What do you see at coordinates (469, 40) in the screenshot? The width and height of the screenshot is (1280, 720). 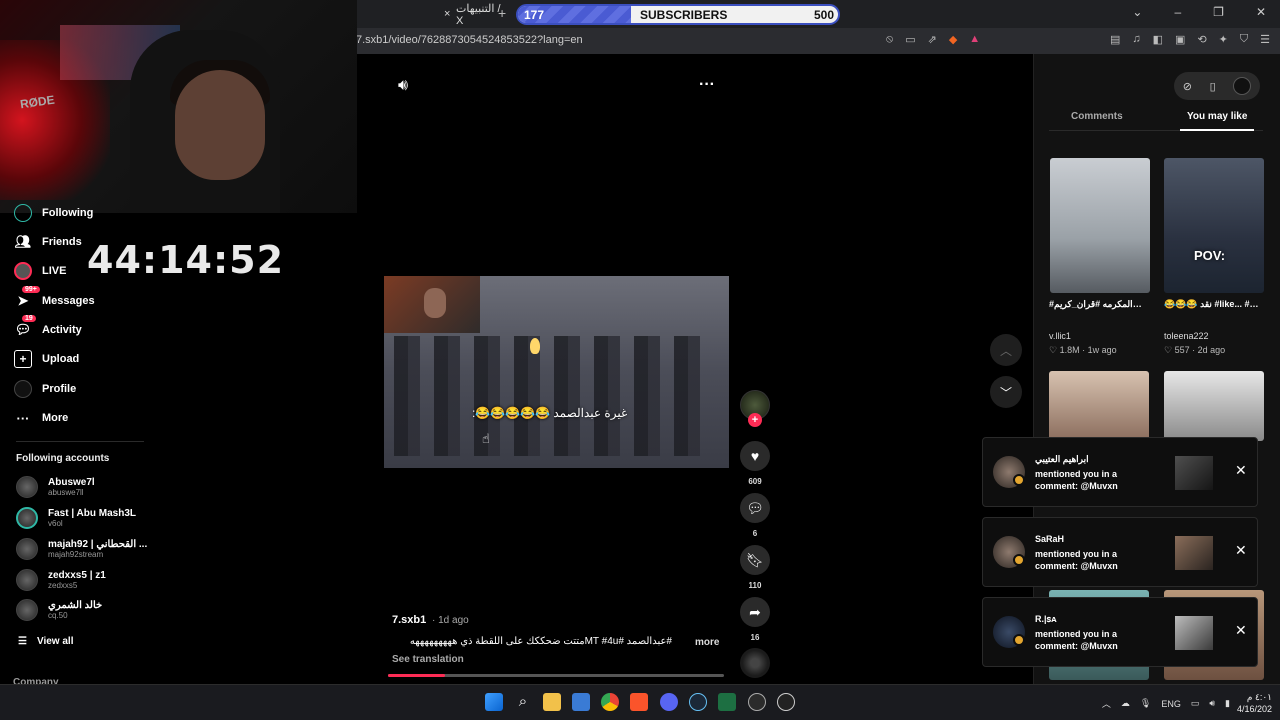 I see `url-field: 7.sxb1/video/7628873054524853522?lang=en` at bounding box center [469, 40].